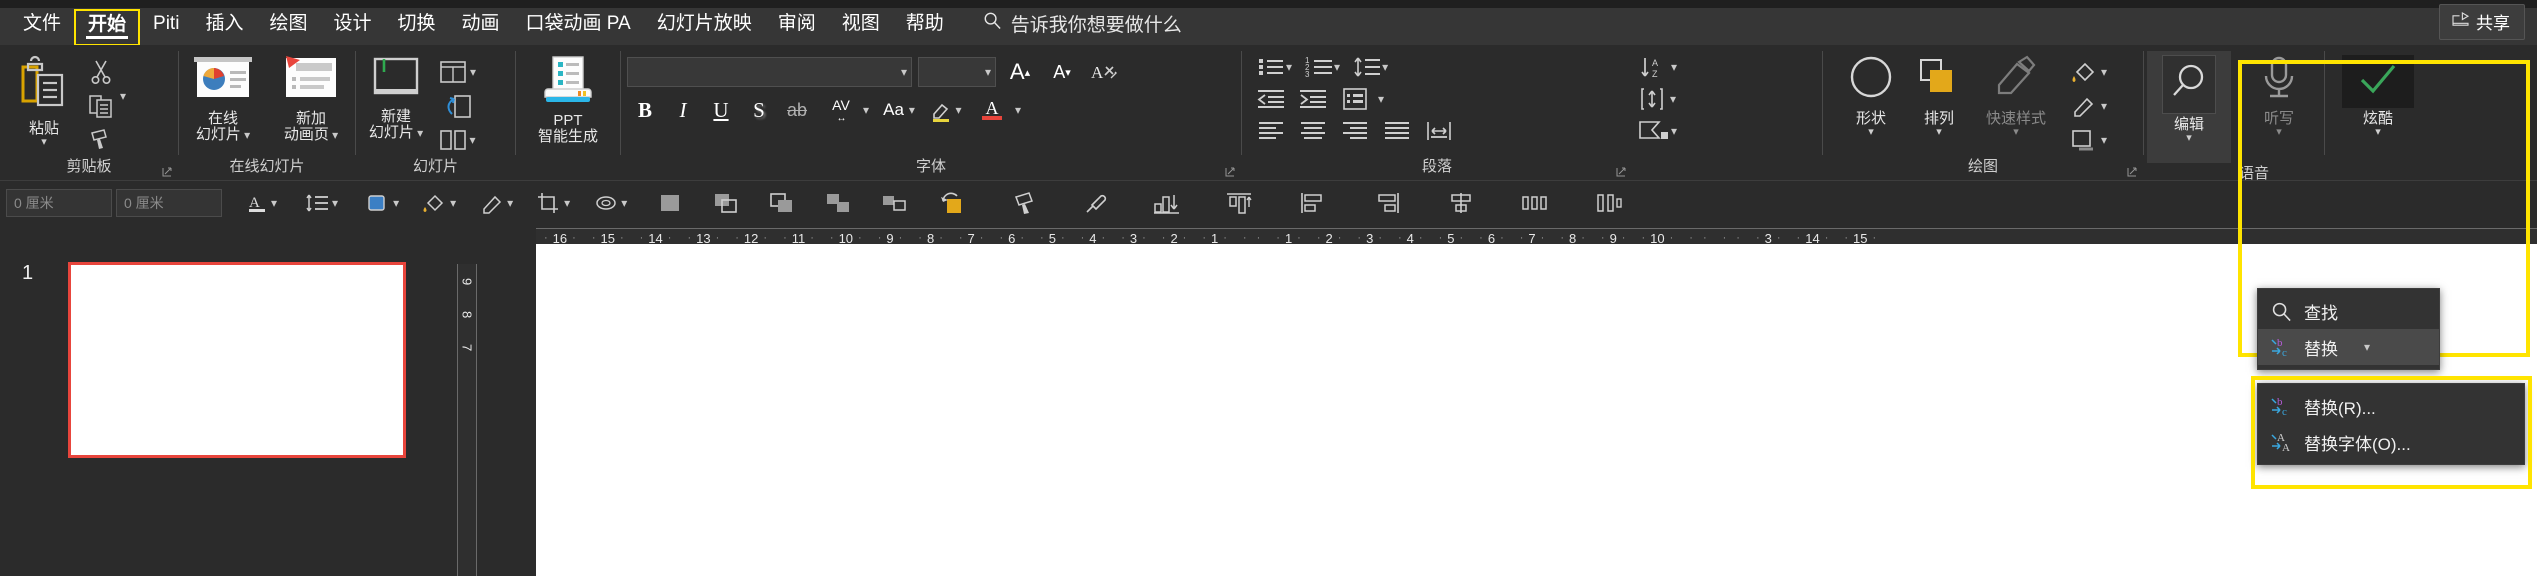 Image resolution: width=2537 pixels, height=576 pixels. What do you see at coordinates (1026, 203) in the screenshot?
I see `format-painter-button-quick` at bounding box center [1026, 203].